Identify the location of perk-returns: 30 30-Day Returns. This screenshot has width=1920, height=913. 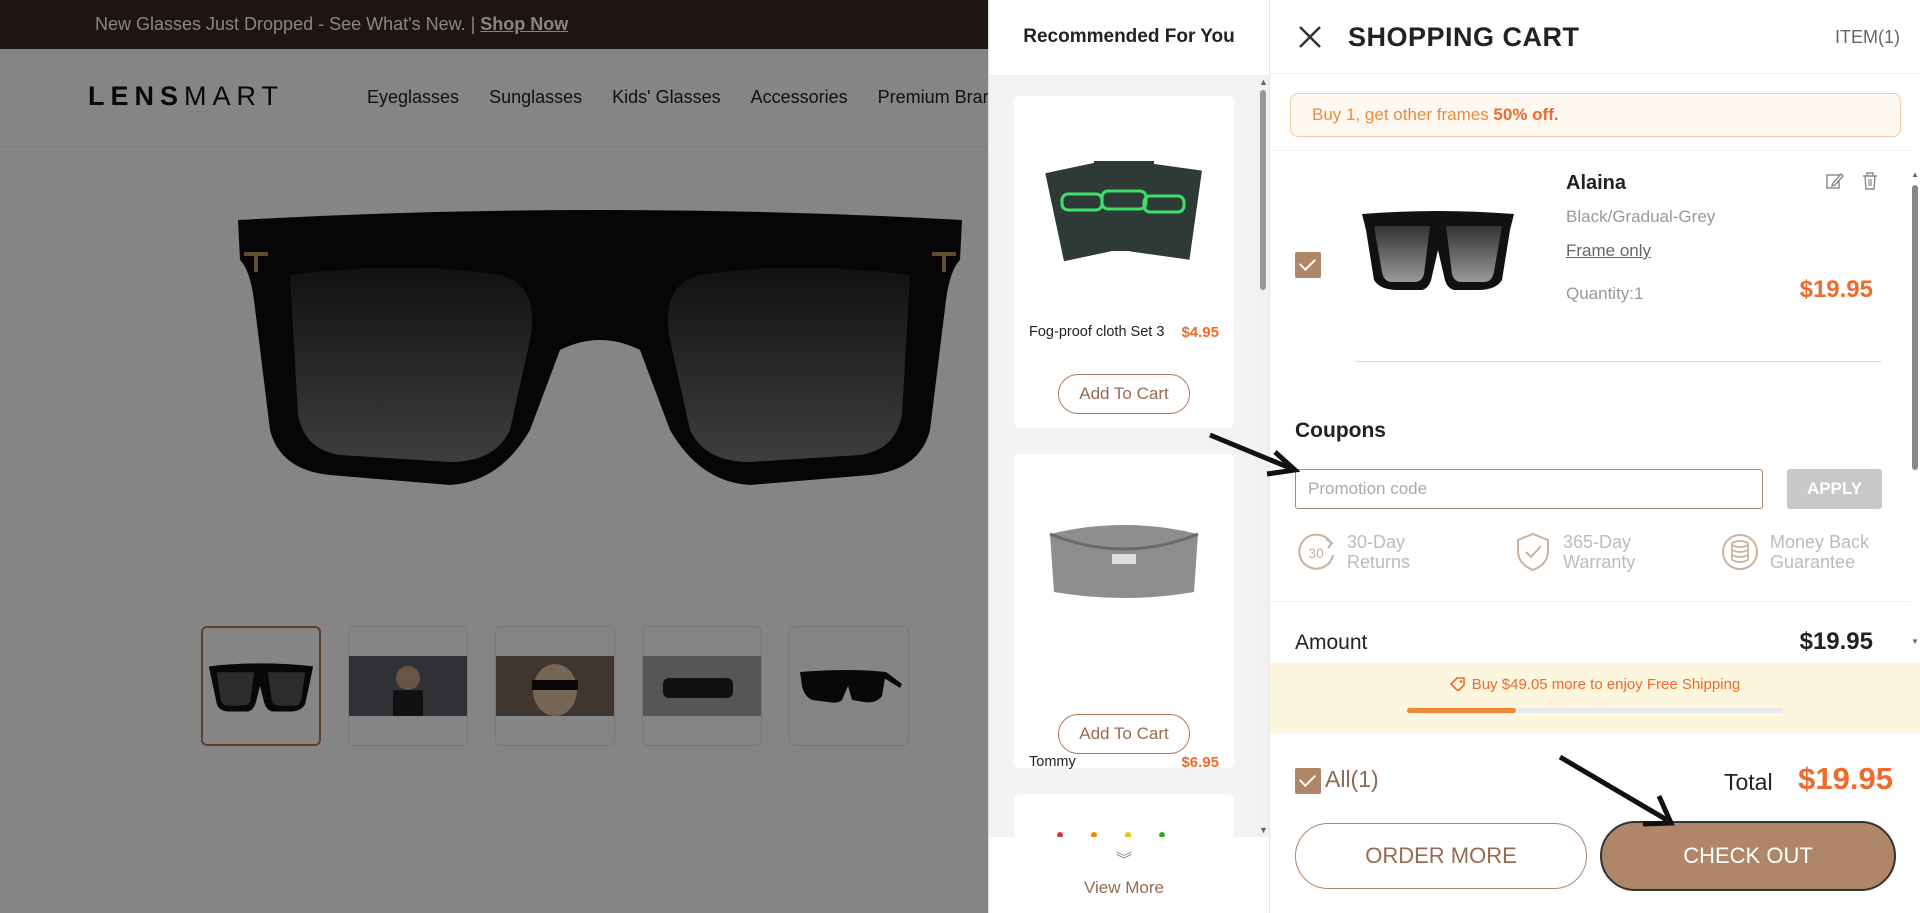
(1352, 552).